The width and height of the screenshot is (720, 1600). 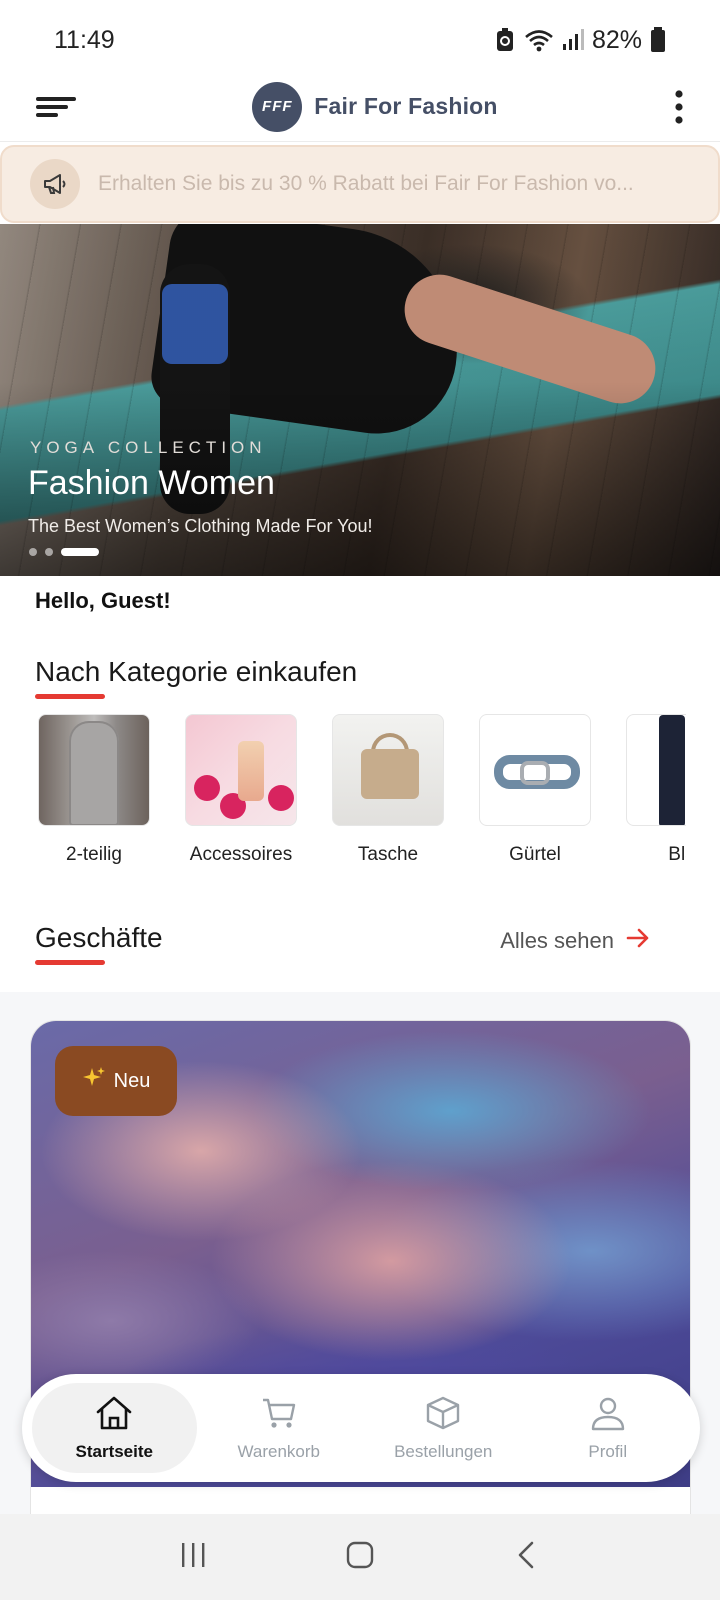 What do you see at coordinates (94, 1081) in the screenshot?
I see `sparkle-icon` at bounding box center [94, 1081].